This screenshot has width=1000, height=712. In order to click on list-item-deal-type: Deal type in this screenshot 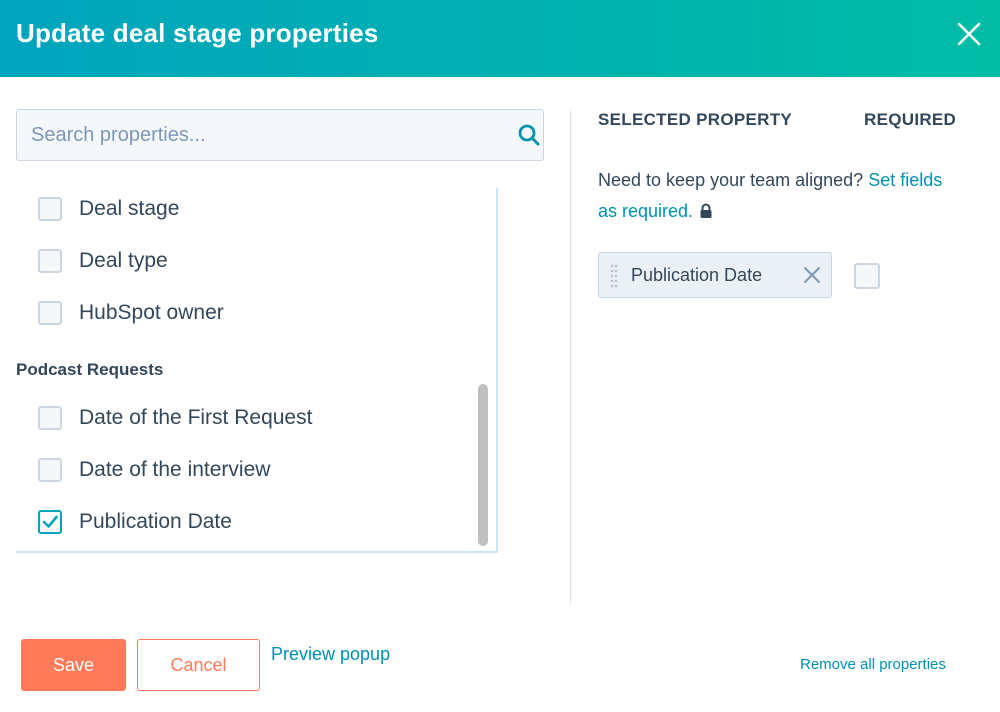, I will do `click(103, 261)`.